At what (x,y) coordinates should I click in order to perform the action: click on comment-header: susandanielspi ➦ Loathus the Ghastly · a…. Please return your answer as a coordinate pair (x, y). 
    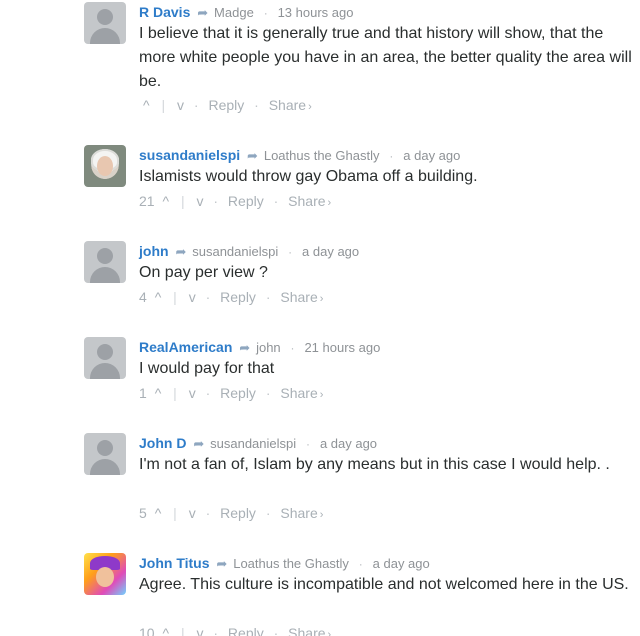
    Looking at the image, I should click on (299, 155).